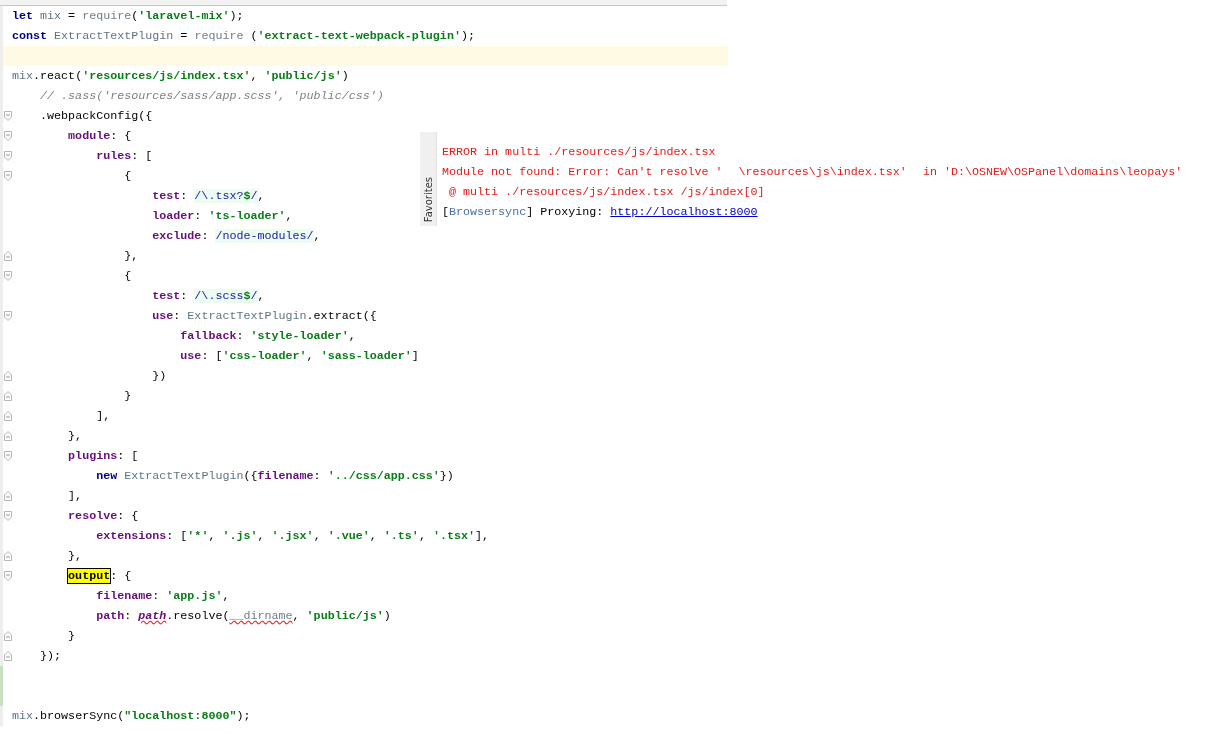  What do you see at coordinates (103, 516) in the screenshot?
I see `code-line: resolve: {` at bounding box center [103, 516].